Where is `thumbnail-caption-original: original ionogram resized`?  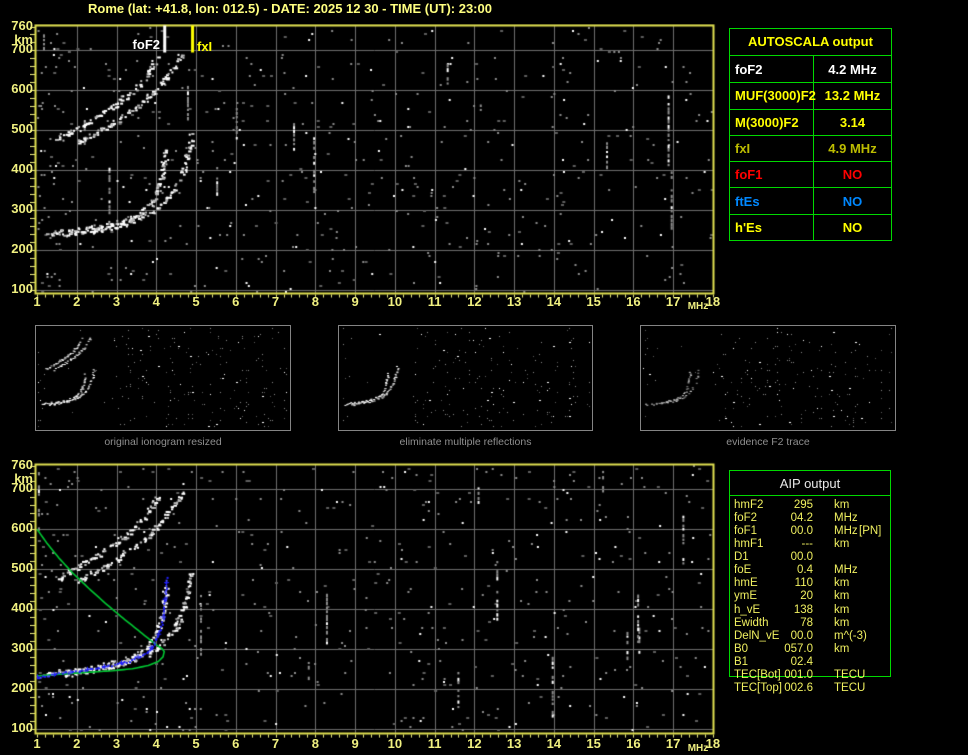
thumbnail-caption-original: original ionogram resized is located at coordinates (163, 442).